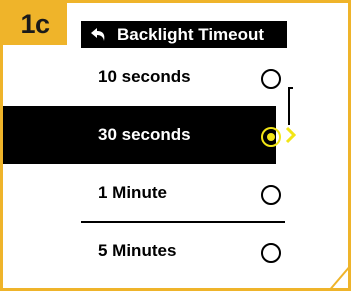 Image resolution: width=351 pixels, height=291 pixels. What do you see at coordinates (184, 193) in the screenshot?
I see `option-1-minute: 1 Minute` at bounding box center [184, 193].